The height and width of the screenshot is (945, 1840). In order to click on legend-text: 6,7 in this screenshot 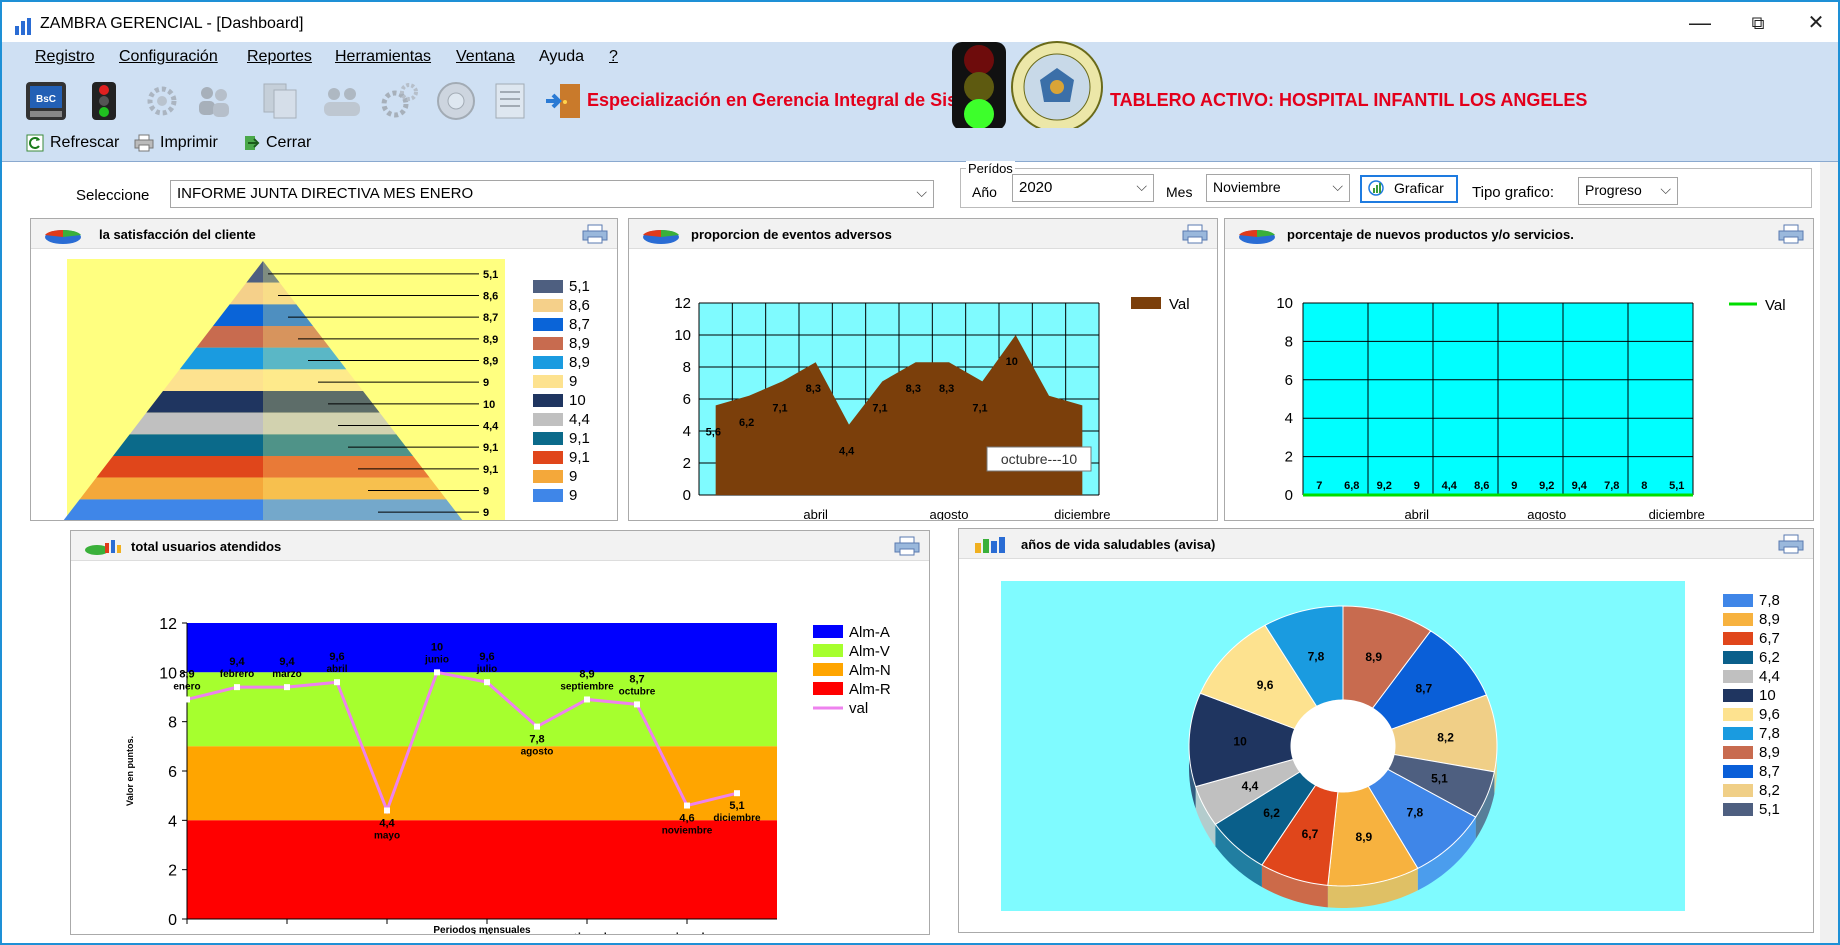, I will do `click(1769, 638)`.